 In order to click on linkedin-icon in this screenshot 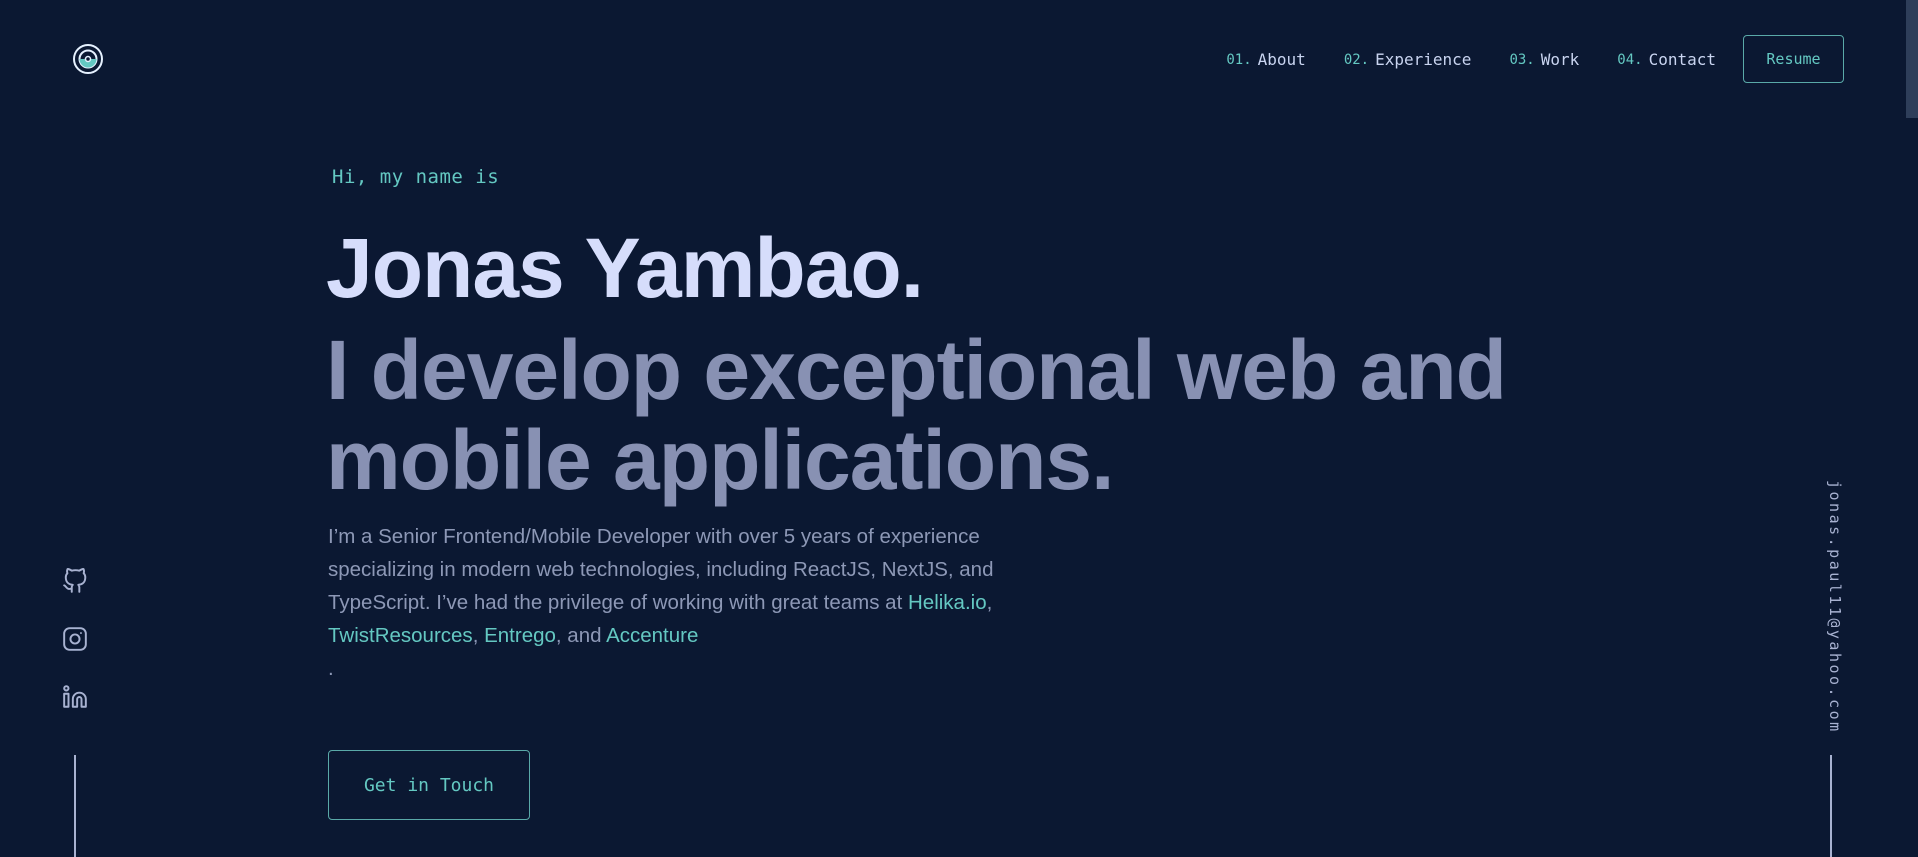, I will do `click(75, 697)`.